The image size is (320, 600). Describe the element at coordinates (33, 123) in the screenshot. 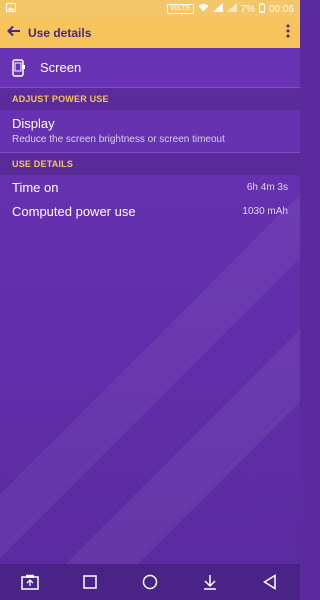

I see `display-title: Display` at that location.